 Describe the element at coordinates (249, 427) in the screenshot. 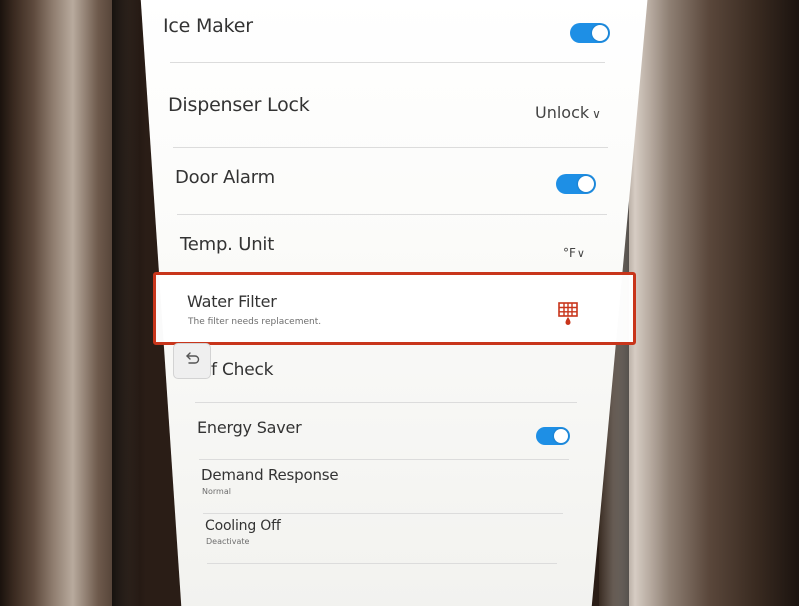

I see `energy-saver-label: Energy Saver` at that location.